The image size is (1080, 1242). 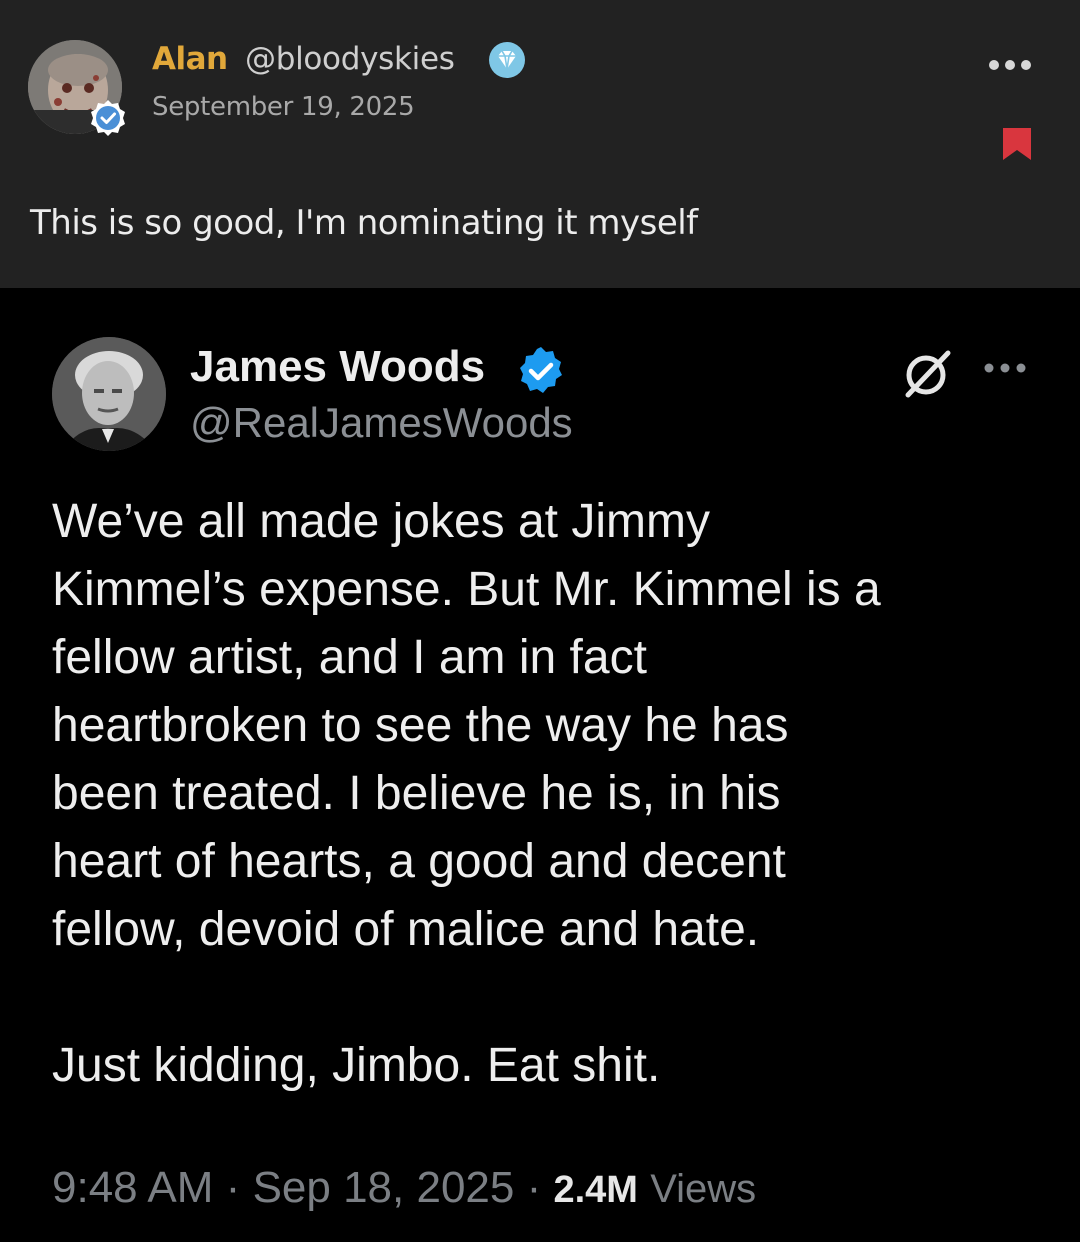 I want to click on tweet-views-count: 2.4M, so click(x=595, y=1190).